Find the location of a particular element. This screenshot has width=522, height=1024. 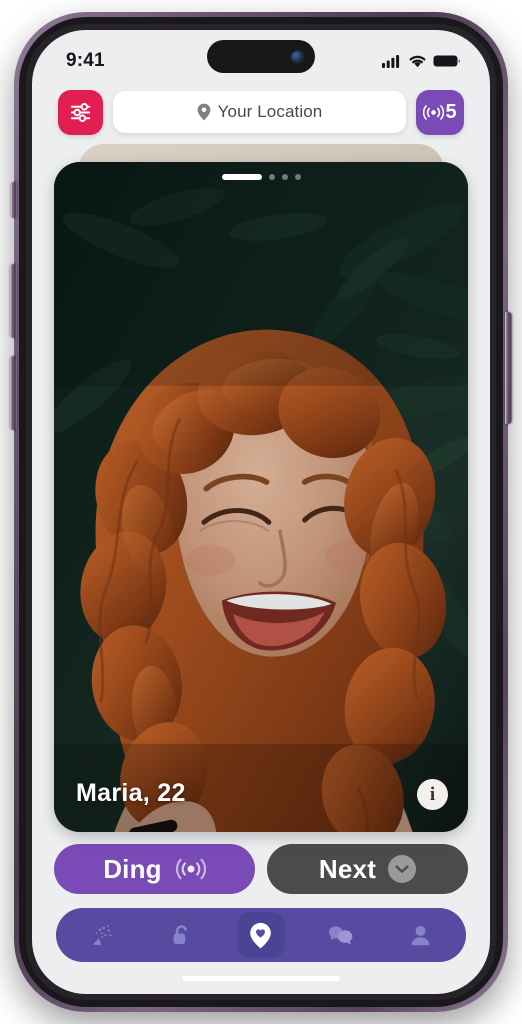

filter-button is located at coordinates (80, 112).